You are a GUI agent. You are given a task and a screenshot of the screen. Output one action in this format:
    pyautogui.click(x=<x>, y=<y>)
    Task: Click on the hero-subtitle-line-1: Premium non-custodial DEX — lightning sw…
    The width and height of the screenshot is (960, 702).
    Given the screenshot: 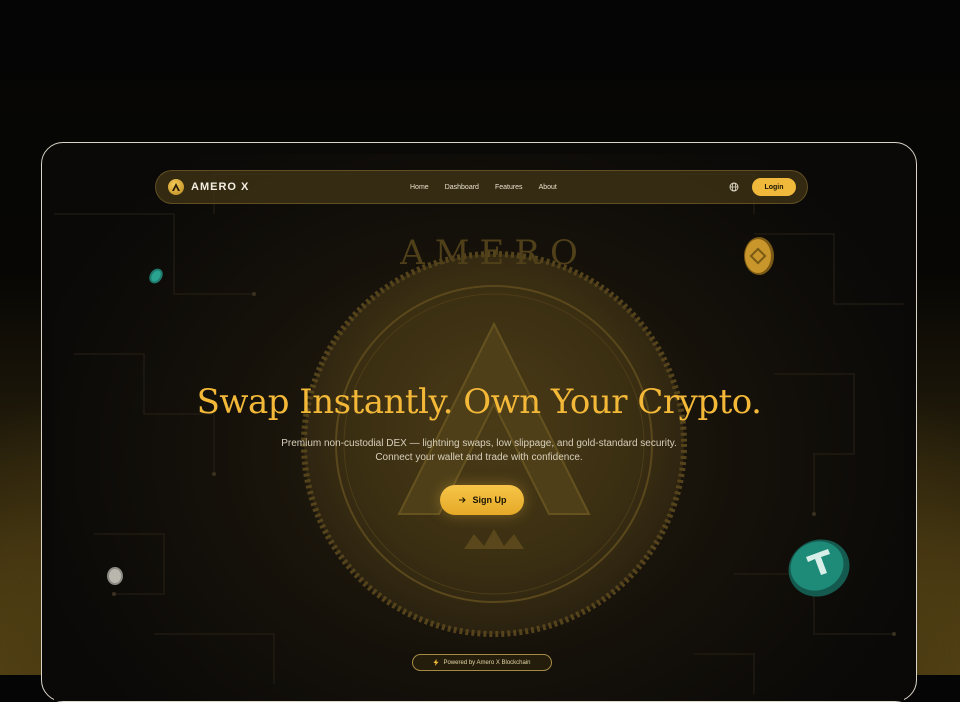 What is the action you would take?
    pyautogui.click(x=479, y=443)
    